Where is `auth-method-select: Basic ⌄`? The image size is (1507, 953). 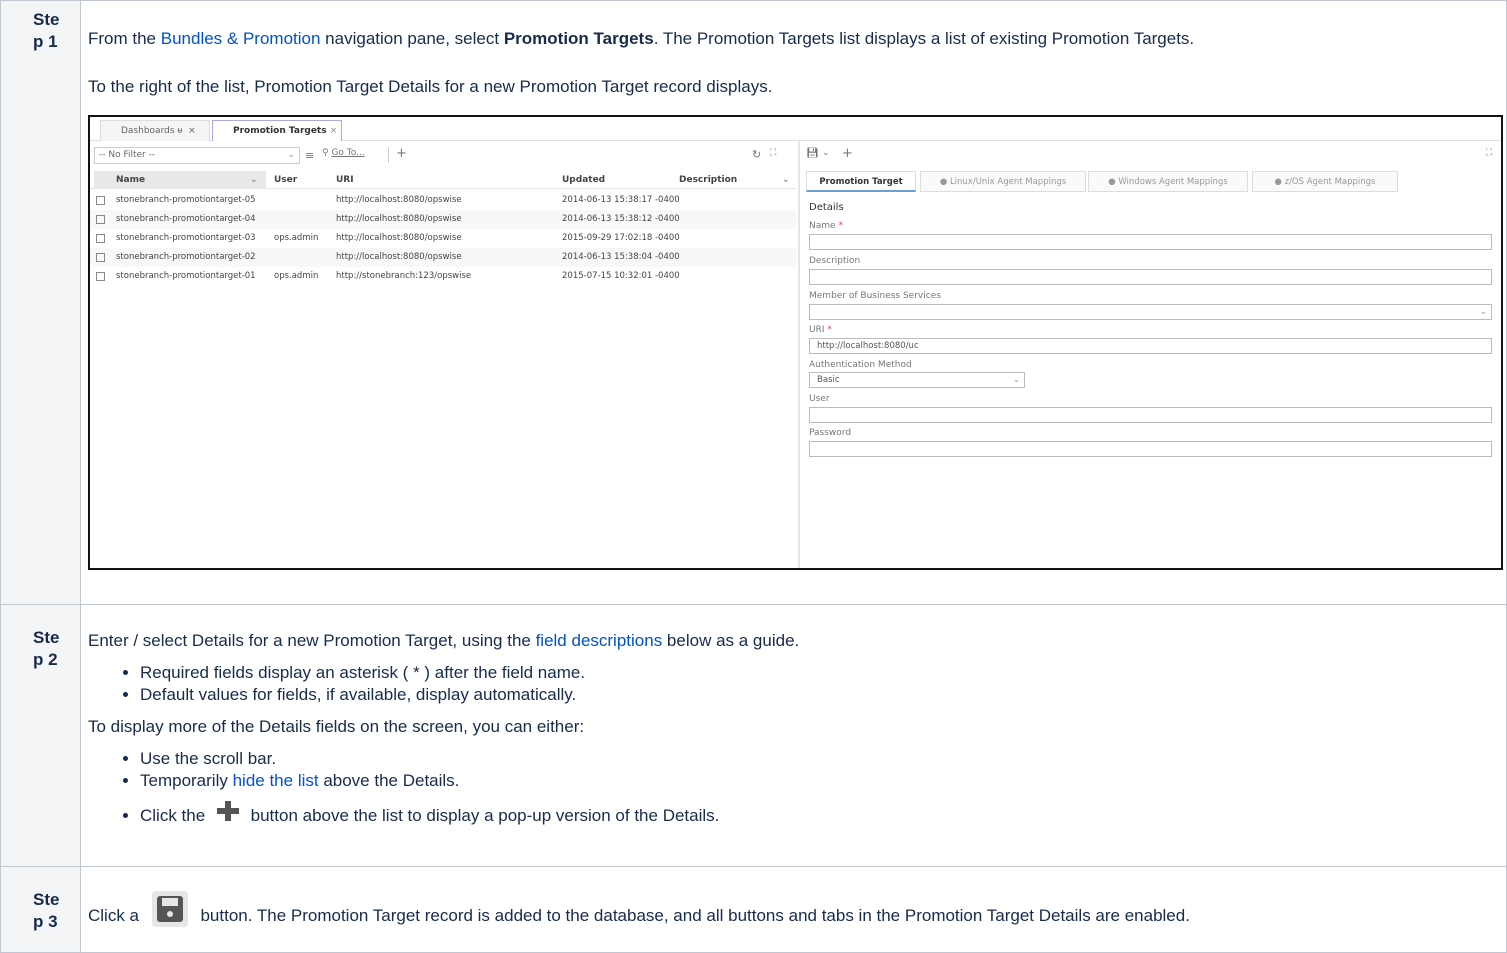 auth-method-select: Basic ⌄ is located at coordinates (917, 380).